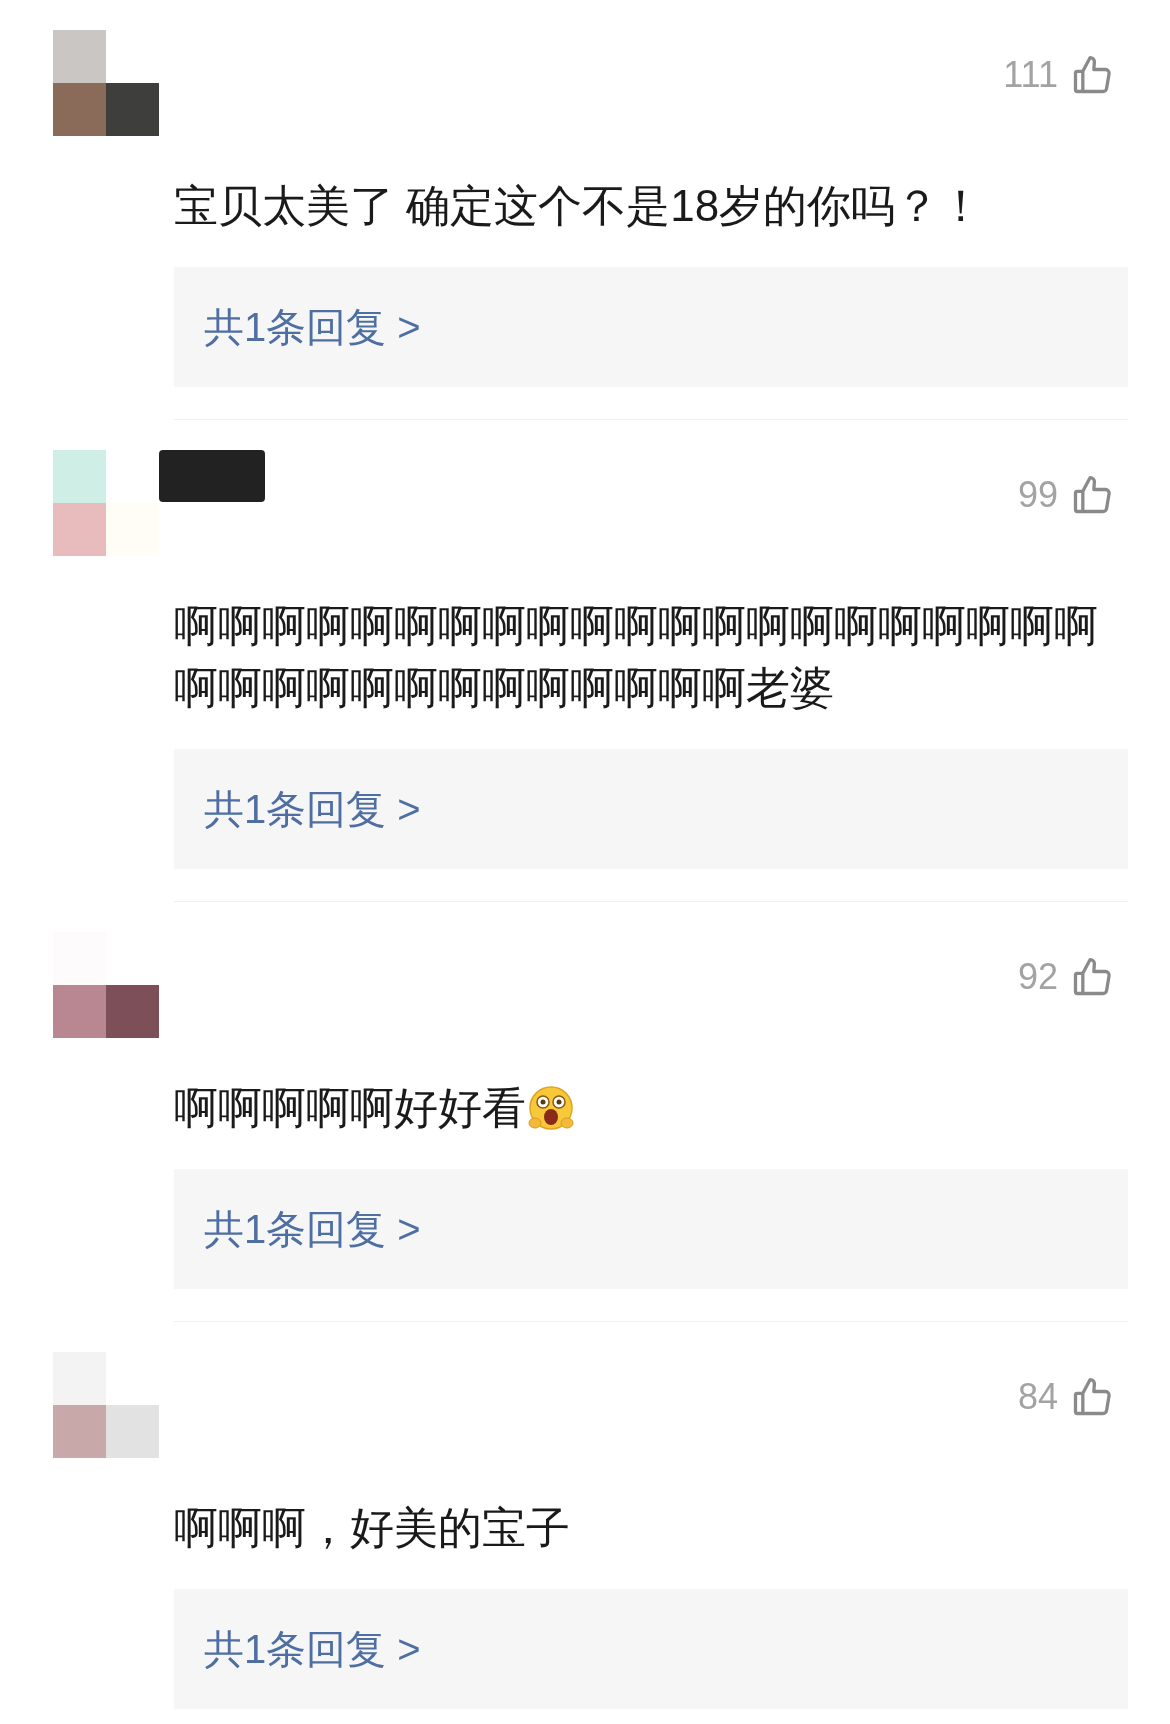  I want to click on comment-text: 啊啊啊，好美的宝子, so click(372, 1528).